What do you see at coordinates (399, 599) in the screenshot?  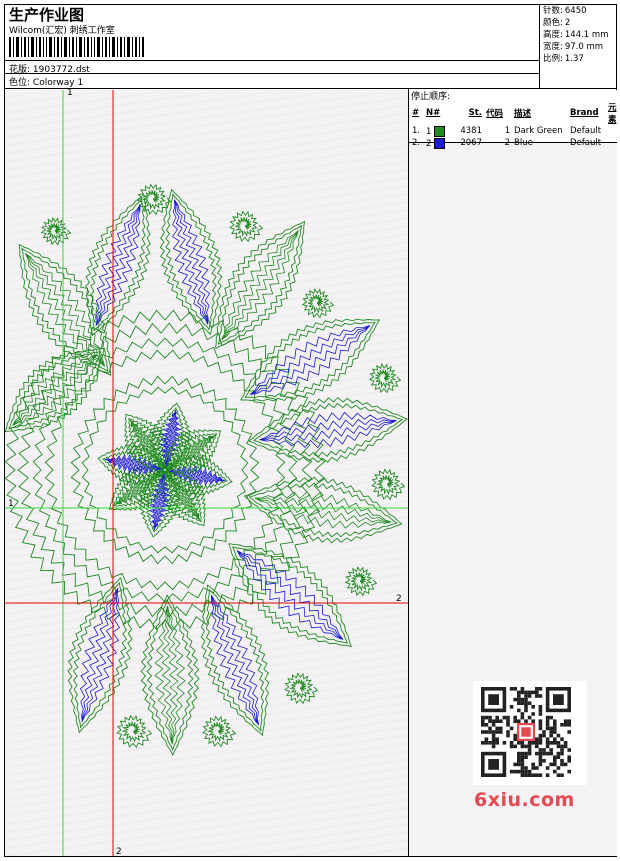 I see `red-horizontal-axis-label: 2` at bounding box center [399, 599].